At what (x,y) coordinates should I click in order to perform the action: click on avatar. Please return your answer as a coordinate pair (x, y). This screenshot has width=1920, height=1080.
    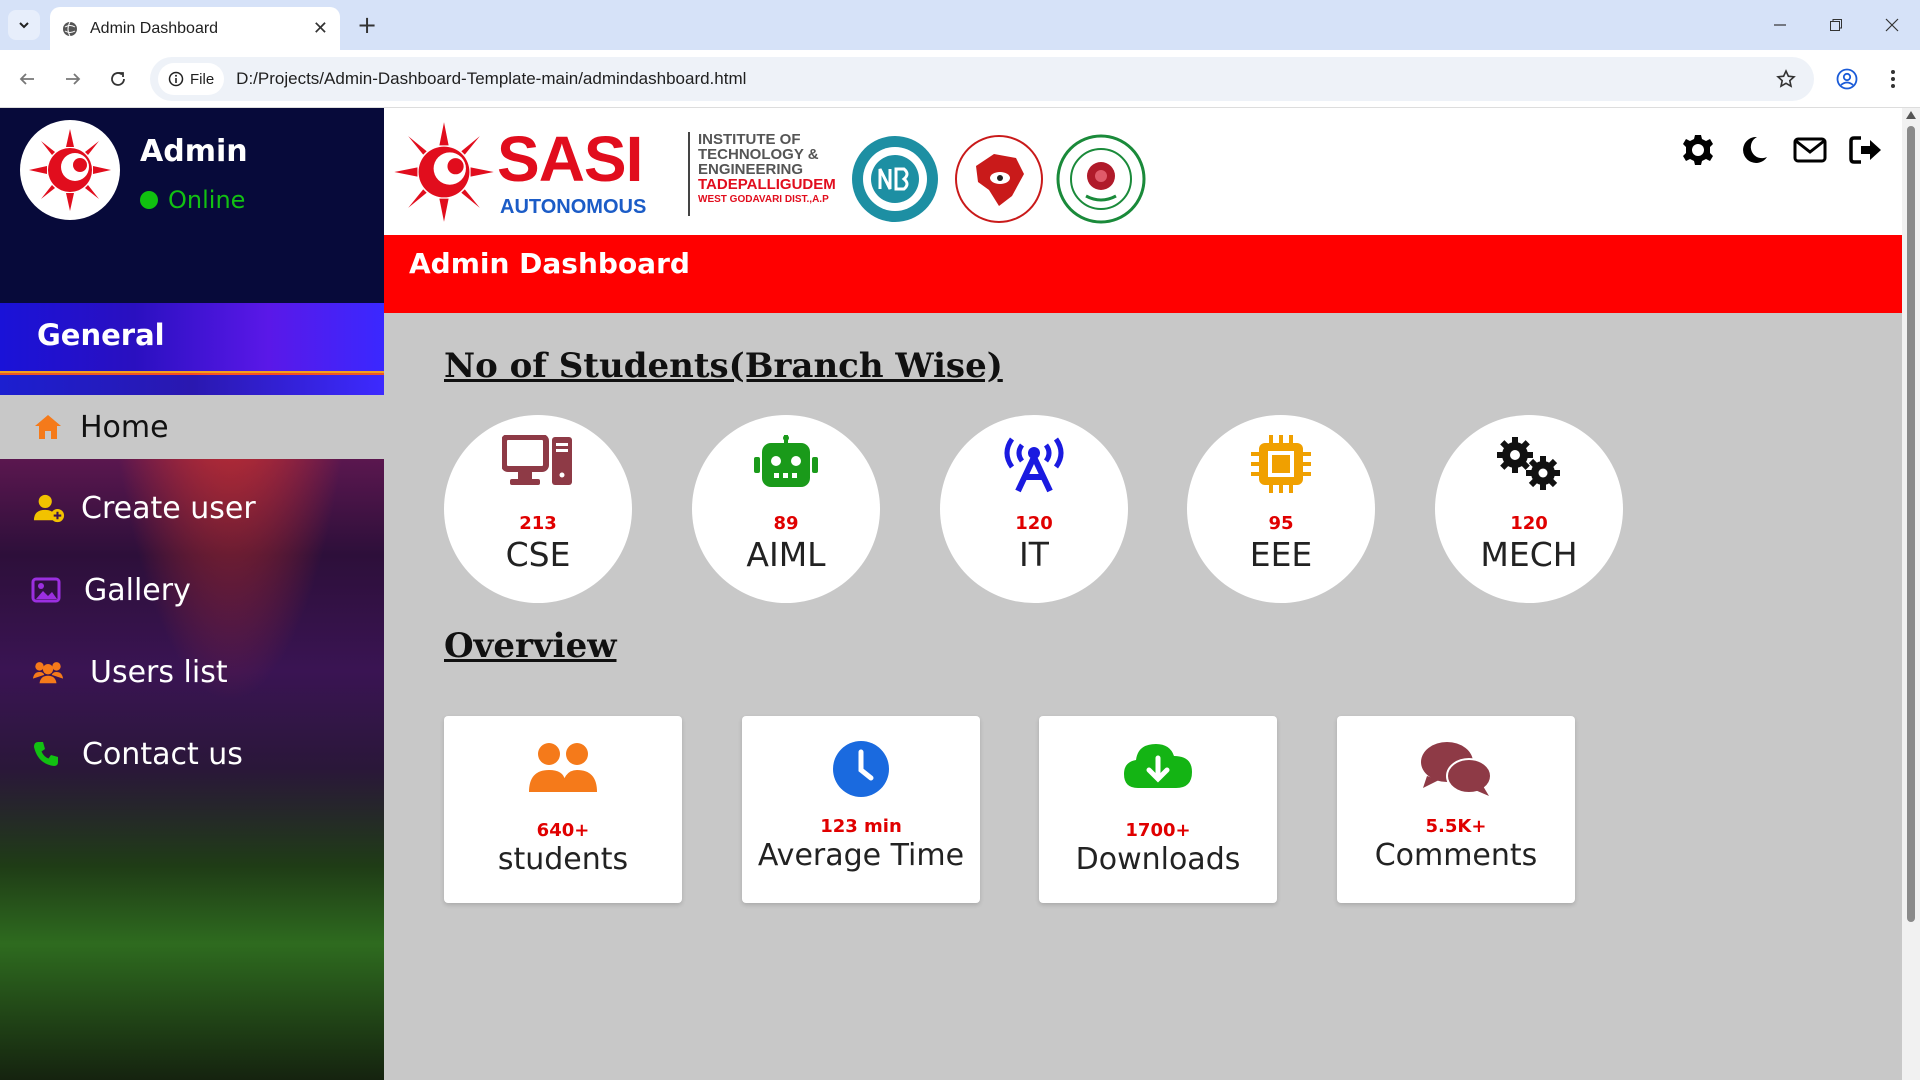
    Looking at the image, I should click on (70, 170).